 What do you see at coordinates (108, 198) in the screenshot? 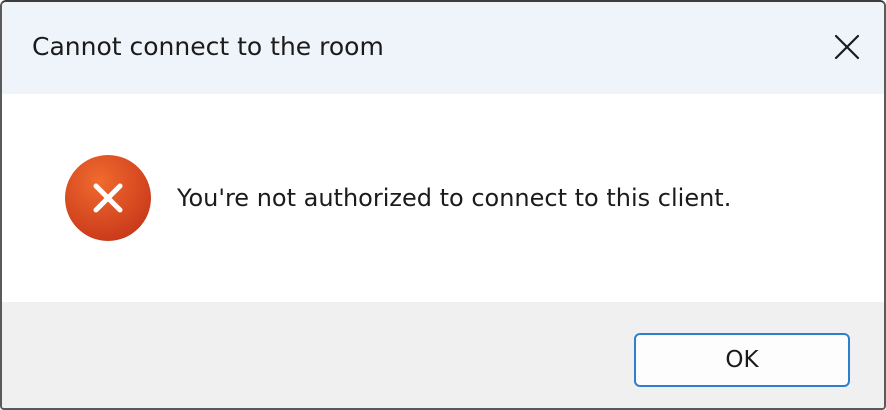
I see `error-icon` at bounding box center [108, 198].